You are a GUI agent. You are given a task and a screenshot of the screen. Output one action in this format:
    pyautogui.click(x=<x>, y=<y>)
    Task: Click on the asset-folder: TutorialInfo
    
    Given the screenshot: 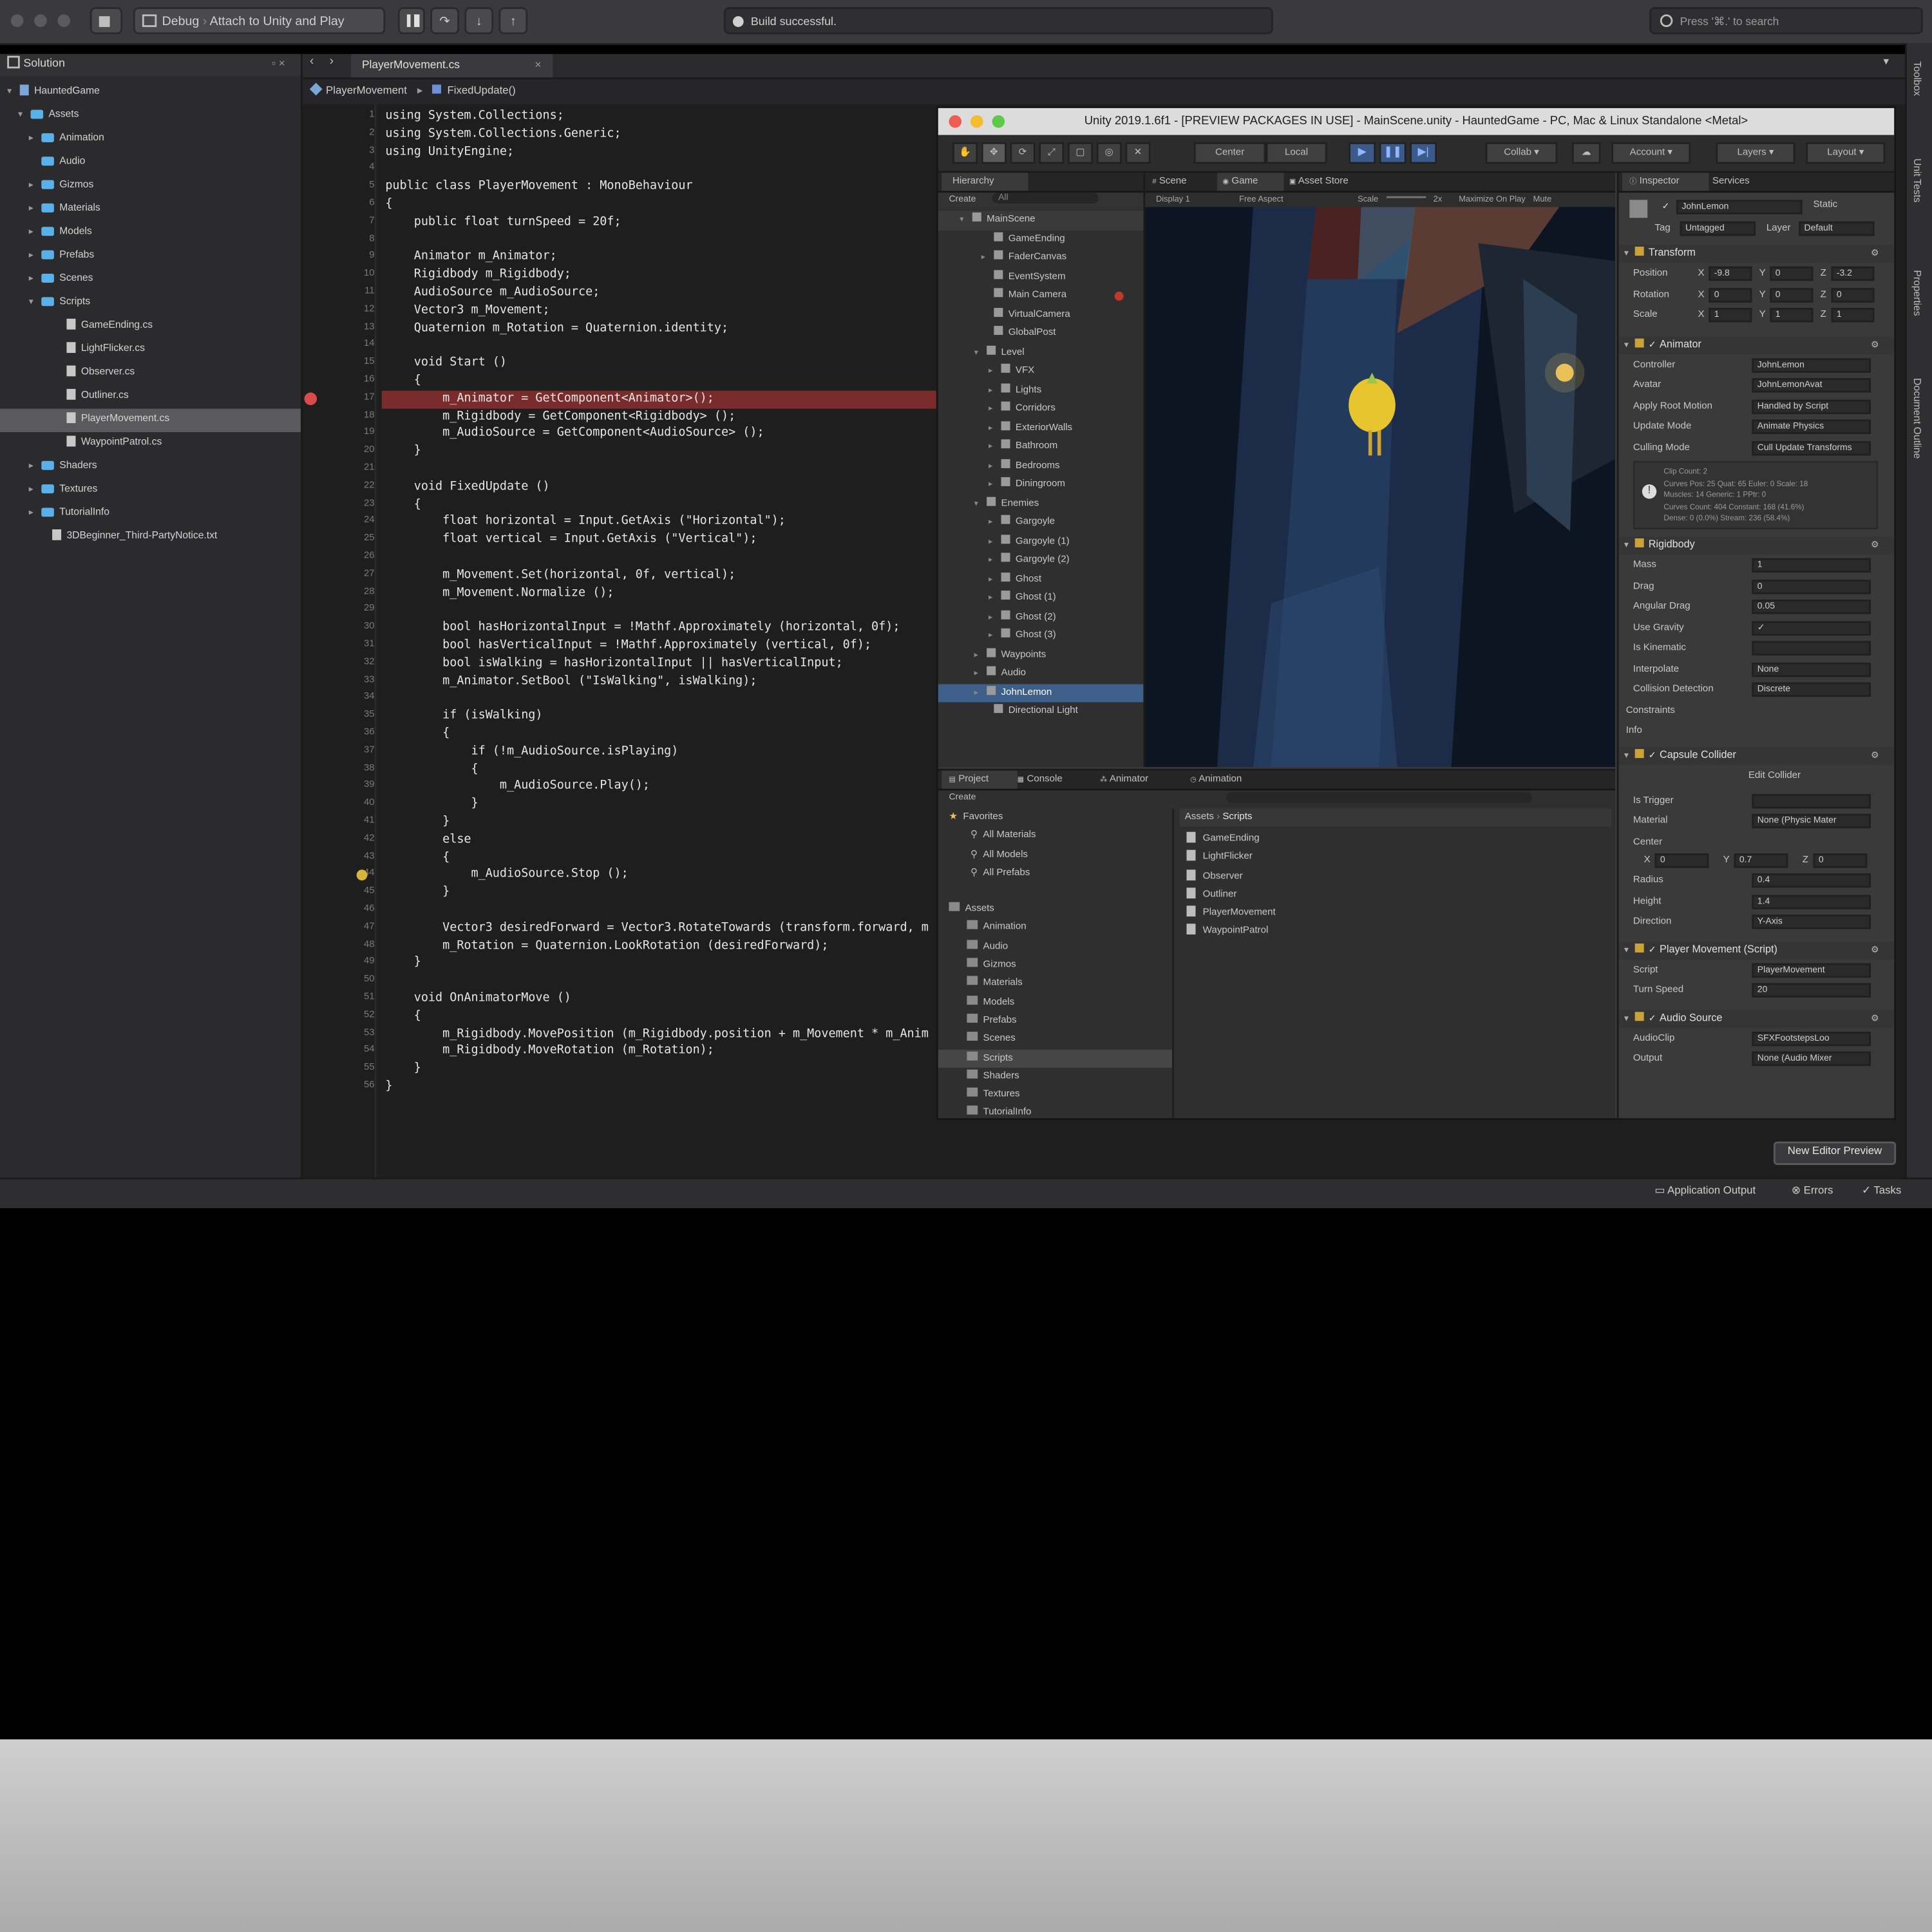 What is the action you would take?
    pyautogui.click(x=1055, y=1111)
    